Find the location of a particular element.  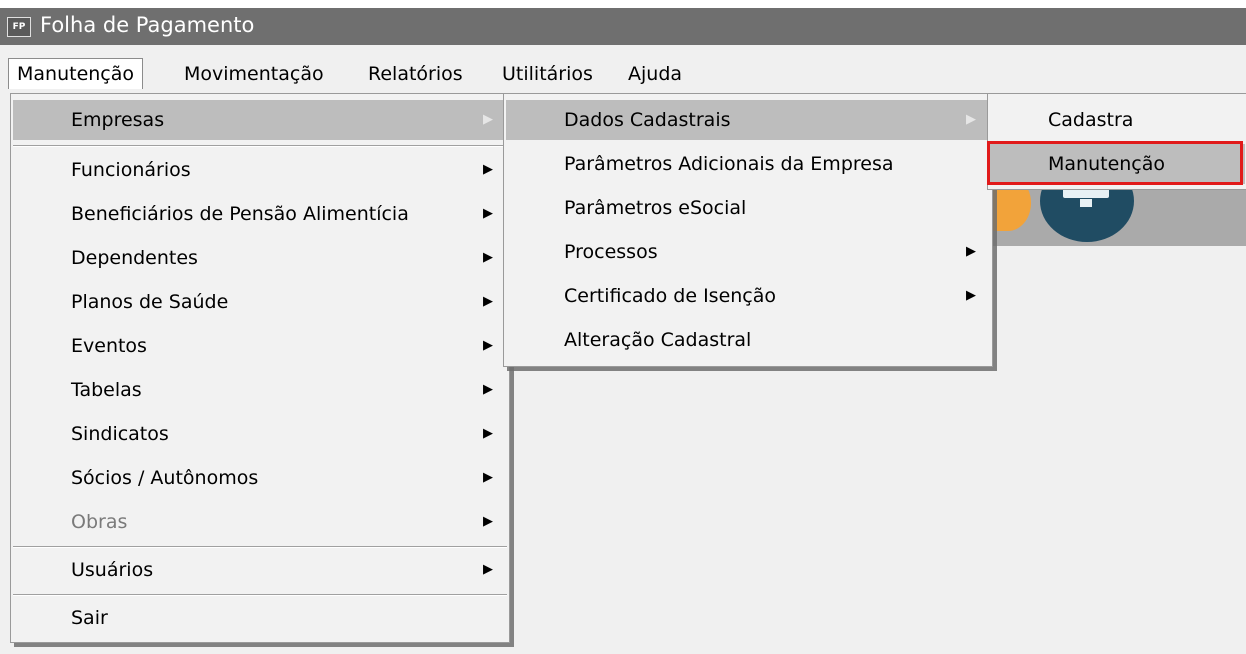

menu-item-label: Funcionários is located at coordinates (131, 170).